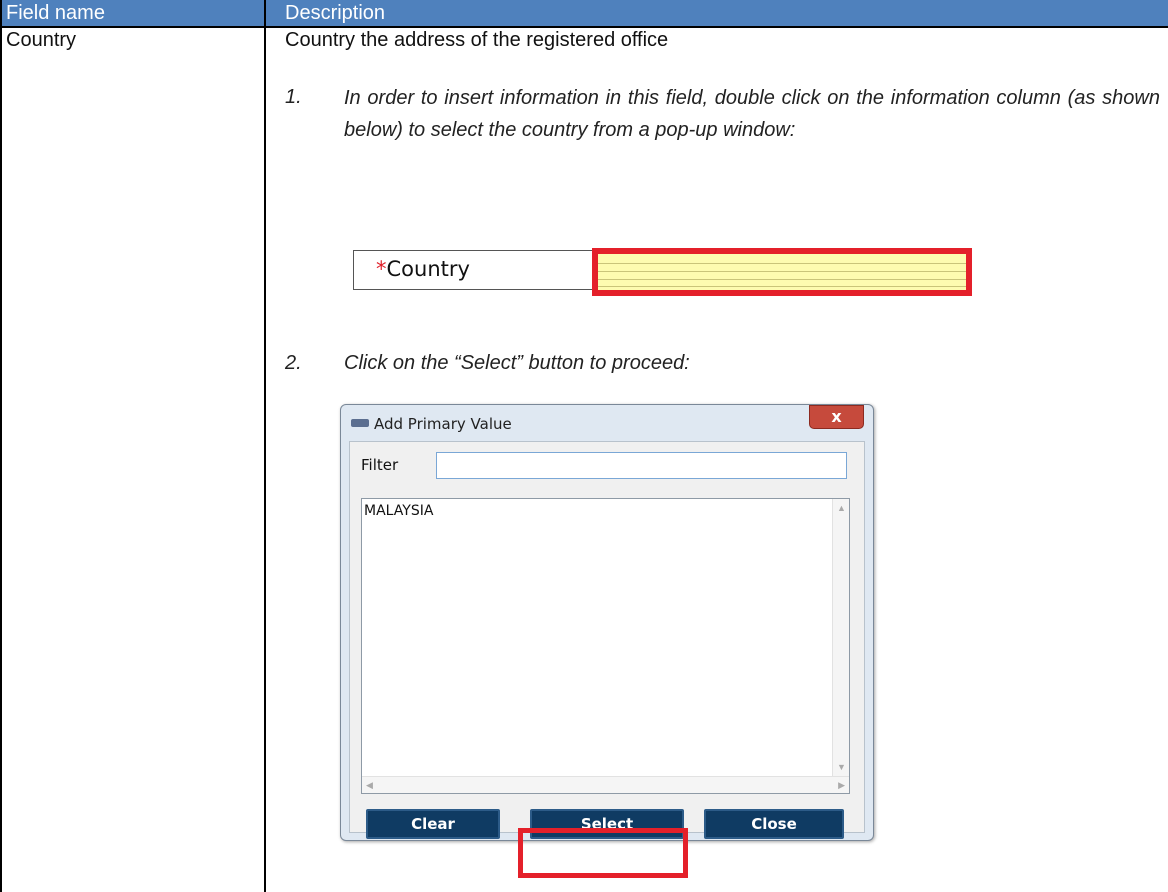 This screenshot has width=1168, height=892. I want to click on scroll-down-icon: ▼, so click(841, 767).